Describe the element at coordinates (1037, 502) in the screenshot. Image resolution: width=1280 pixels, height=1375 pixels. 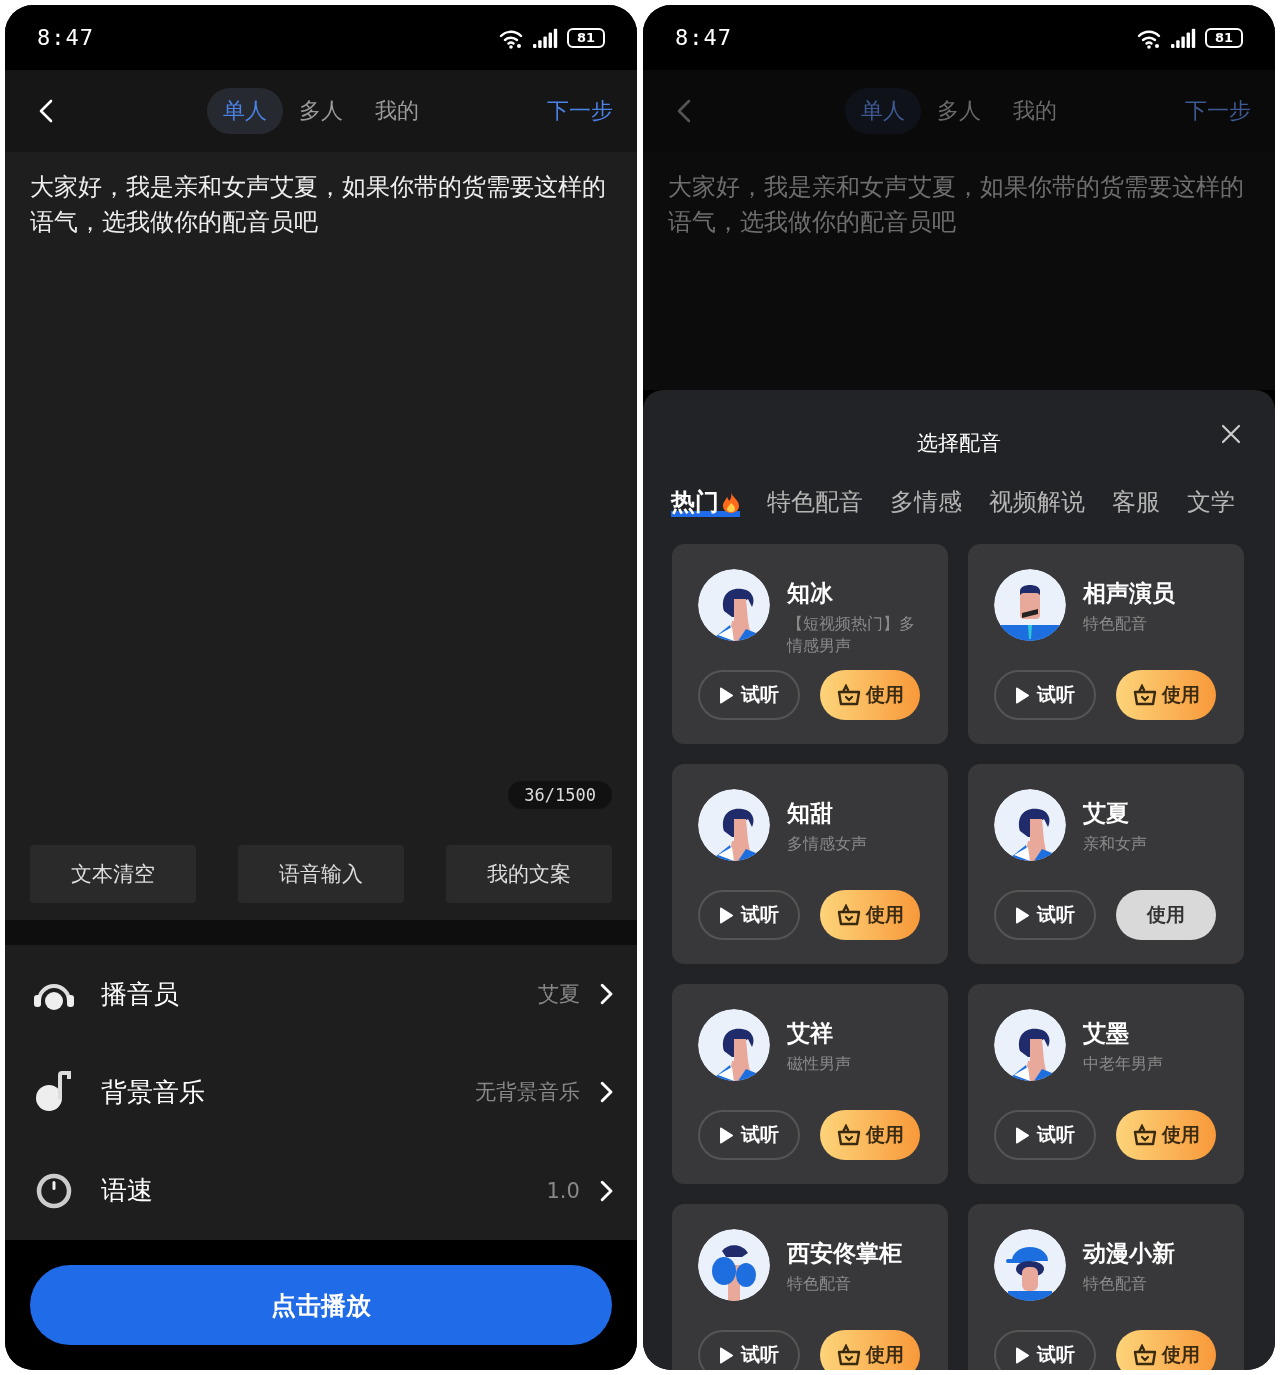
I see `category-tab: 视频解说` at that location.